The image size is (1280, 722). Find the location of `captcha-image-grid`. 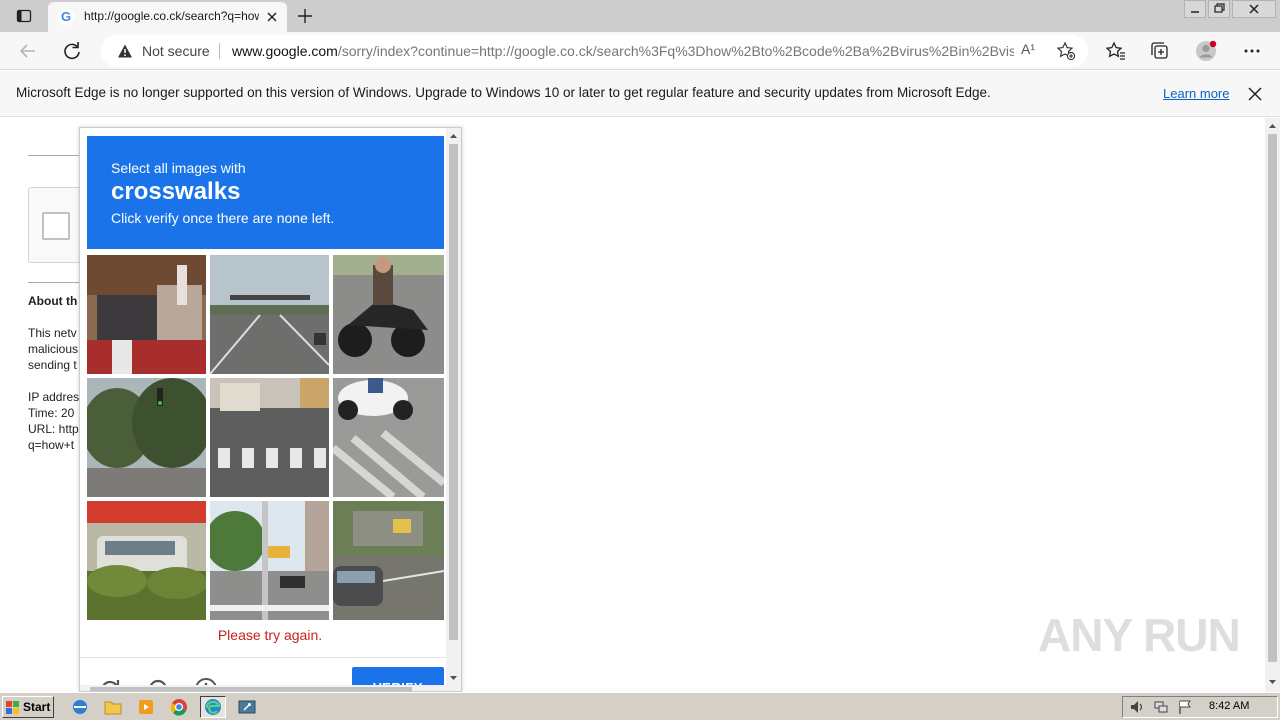

captcha-image-grid is located at coordinates (267, 437).